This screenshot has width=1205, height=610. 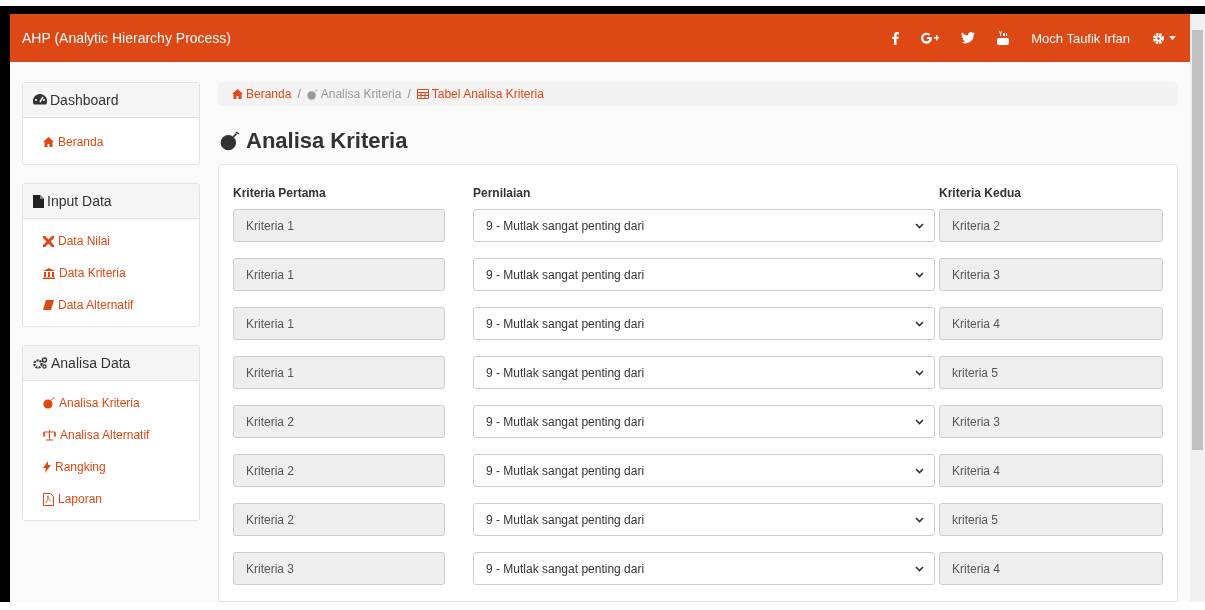 I want to click on panel-title: Dashboard, so click(x=84, y=100).